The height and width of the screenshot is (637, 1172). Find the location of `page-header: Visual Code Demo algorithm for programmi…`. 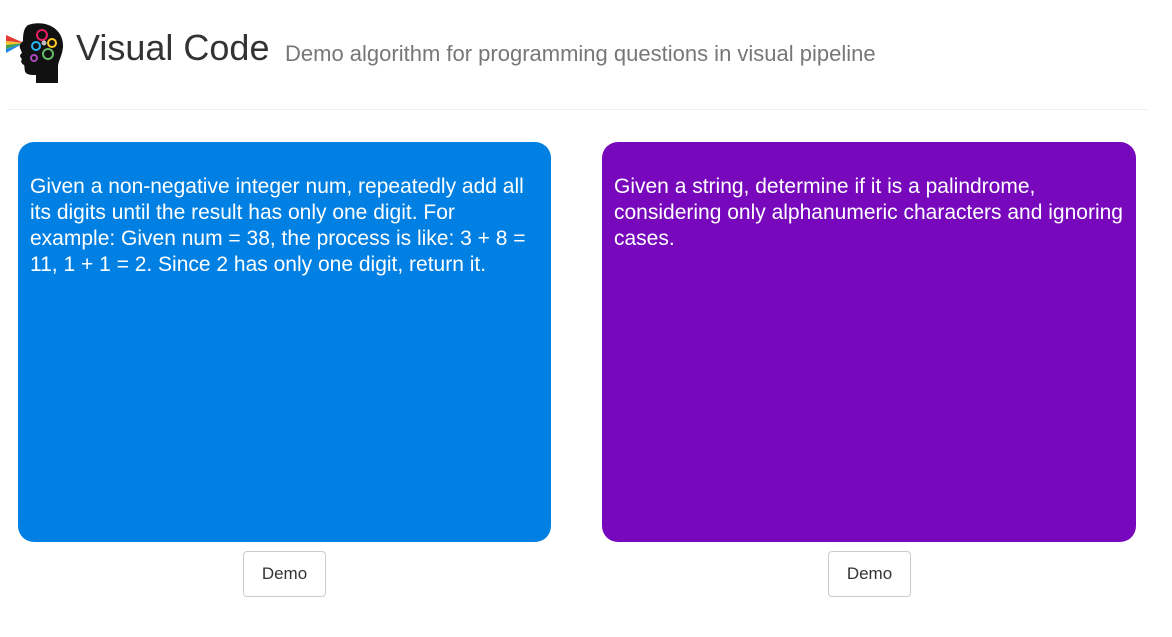

page-header: Visual Code Demo algorithm for programmi… is located at coordinates (586, 51).